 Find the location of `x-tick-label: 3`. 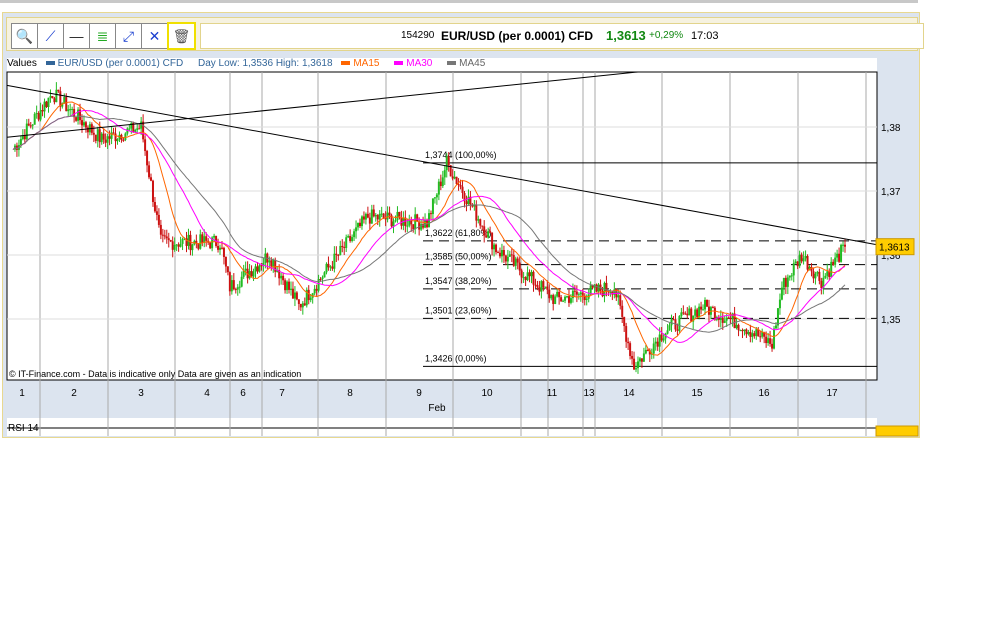

x-tick-label: 3 is located at coordinates (141, 393).